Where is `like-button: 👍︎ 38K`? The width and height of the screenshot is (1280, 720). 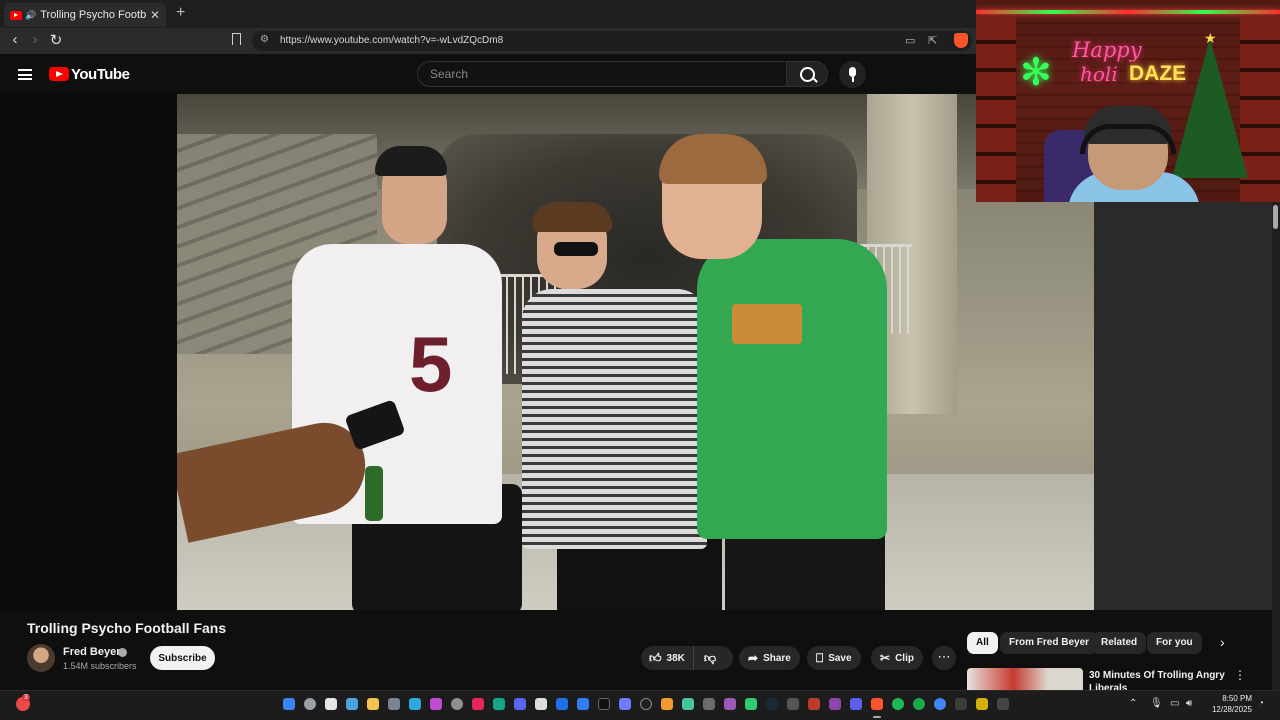 like-button: 👍︎ 38K is located at coordinates (667, 658).